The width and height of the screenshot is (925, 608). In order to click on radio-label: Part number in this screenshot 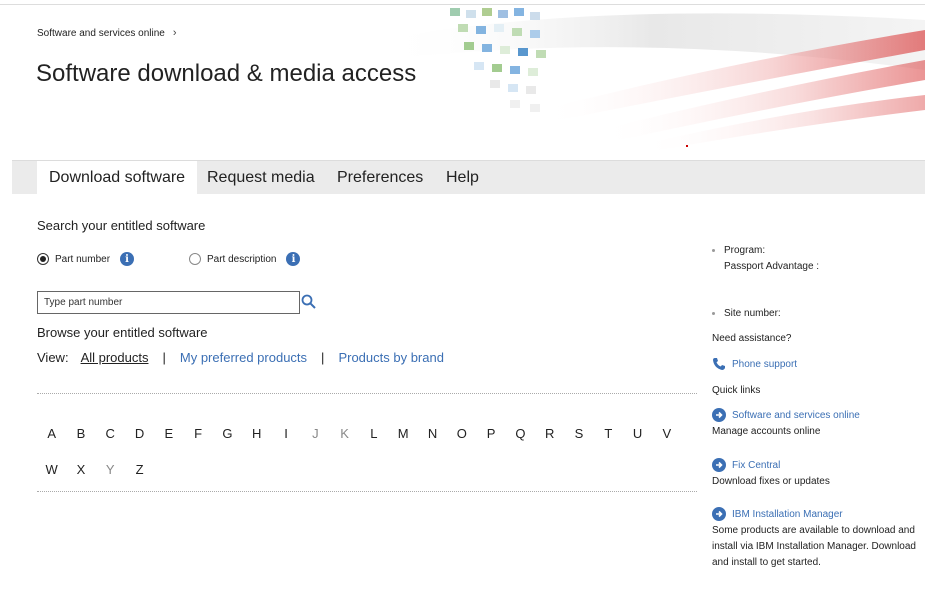, I will do `click(83, 259)`.